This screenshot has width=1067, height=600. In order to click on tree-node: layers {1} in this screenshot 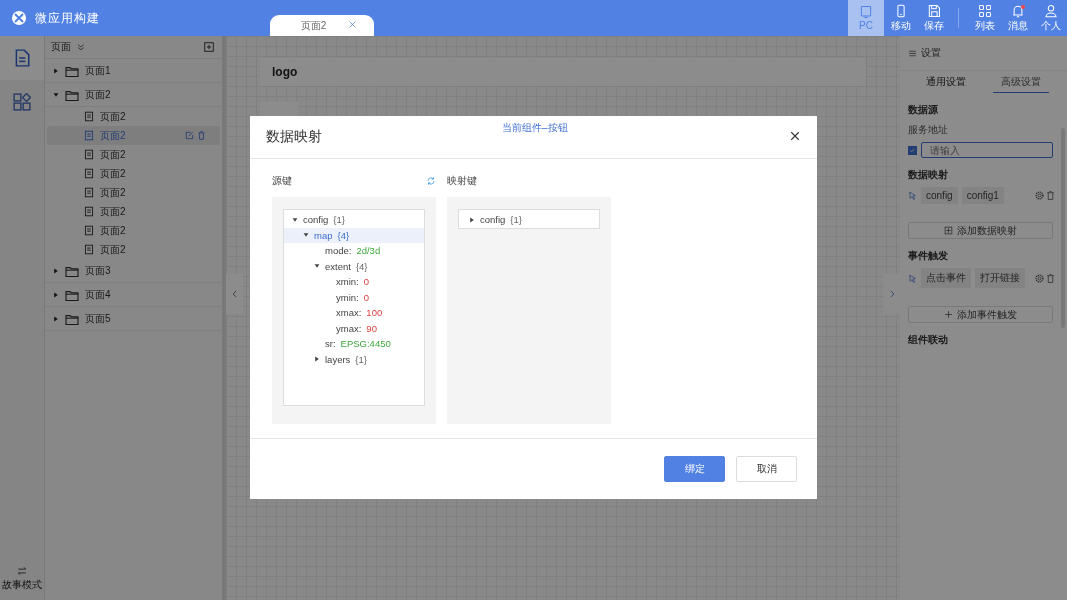, I will do `click(354, 359)`.